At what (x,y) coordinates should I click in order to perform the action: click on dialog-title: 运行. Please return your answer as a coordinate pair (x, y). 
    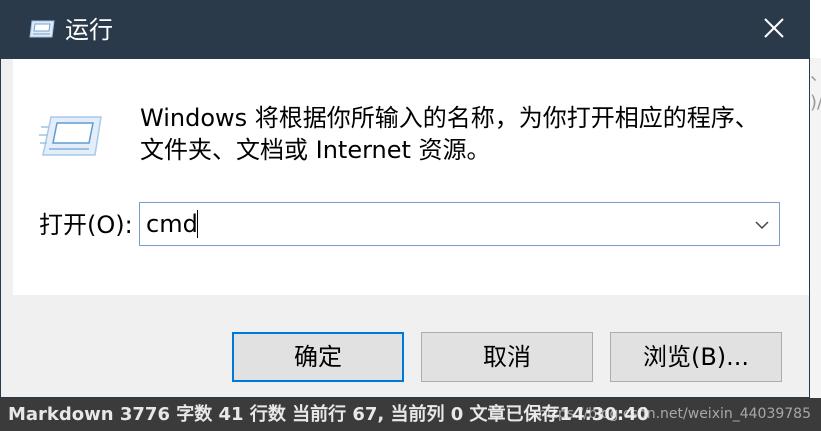
    Looking at the image, I should click on (89, 30).